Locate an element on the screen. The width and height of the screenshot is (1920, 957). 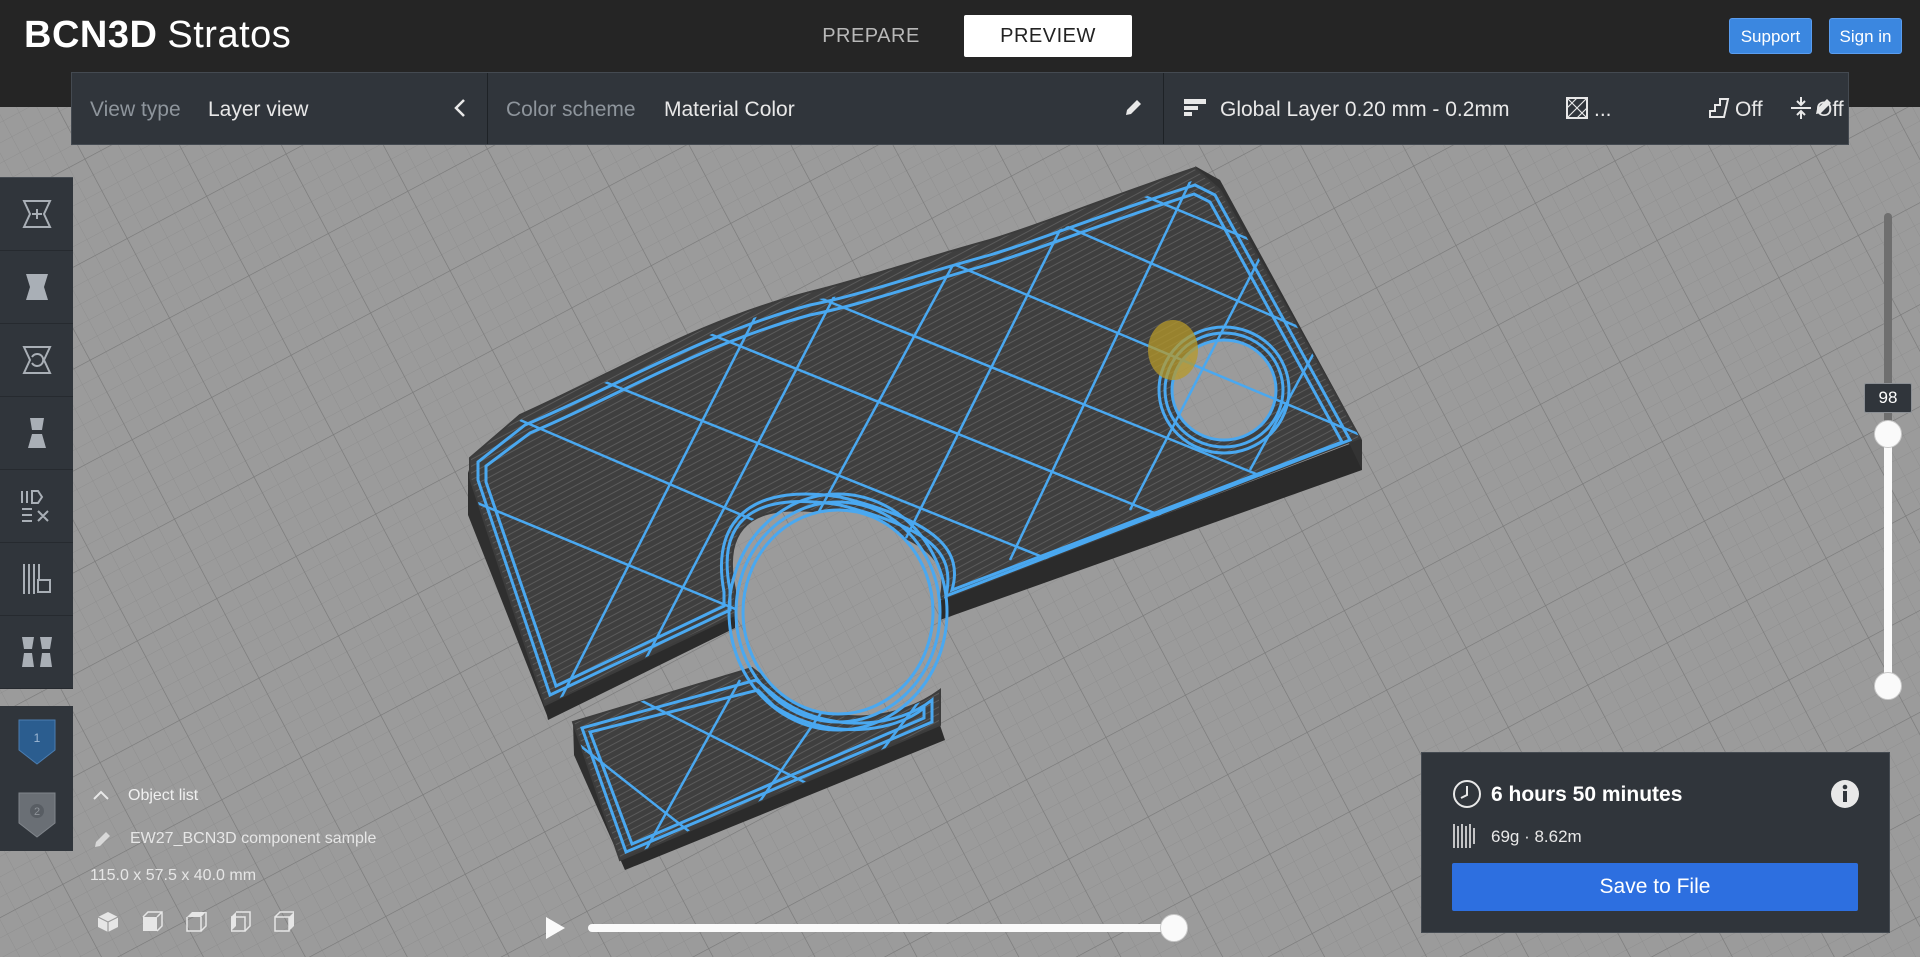
mirror-icon is located at coordinates (36, 433).